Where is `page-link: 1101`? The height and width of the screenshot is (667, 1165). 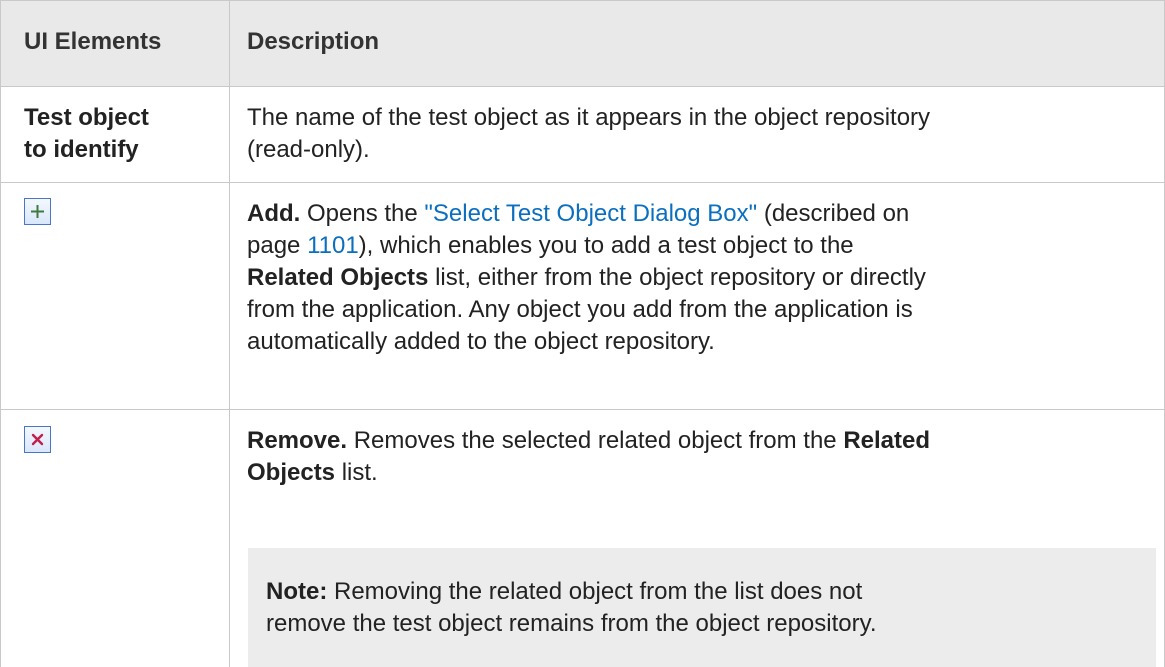
page-link: 1101 is located at coordinates (333, 245).